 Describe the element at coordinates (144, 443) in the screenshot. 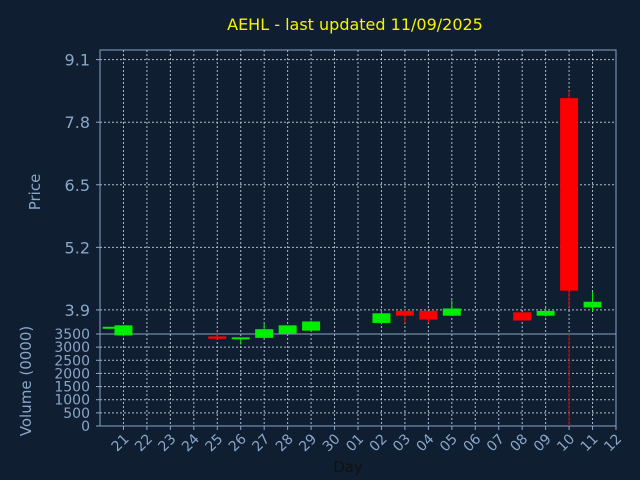

I see `x-tick-label: 22` at that location.